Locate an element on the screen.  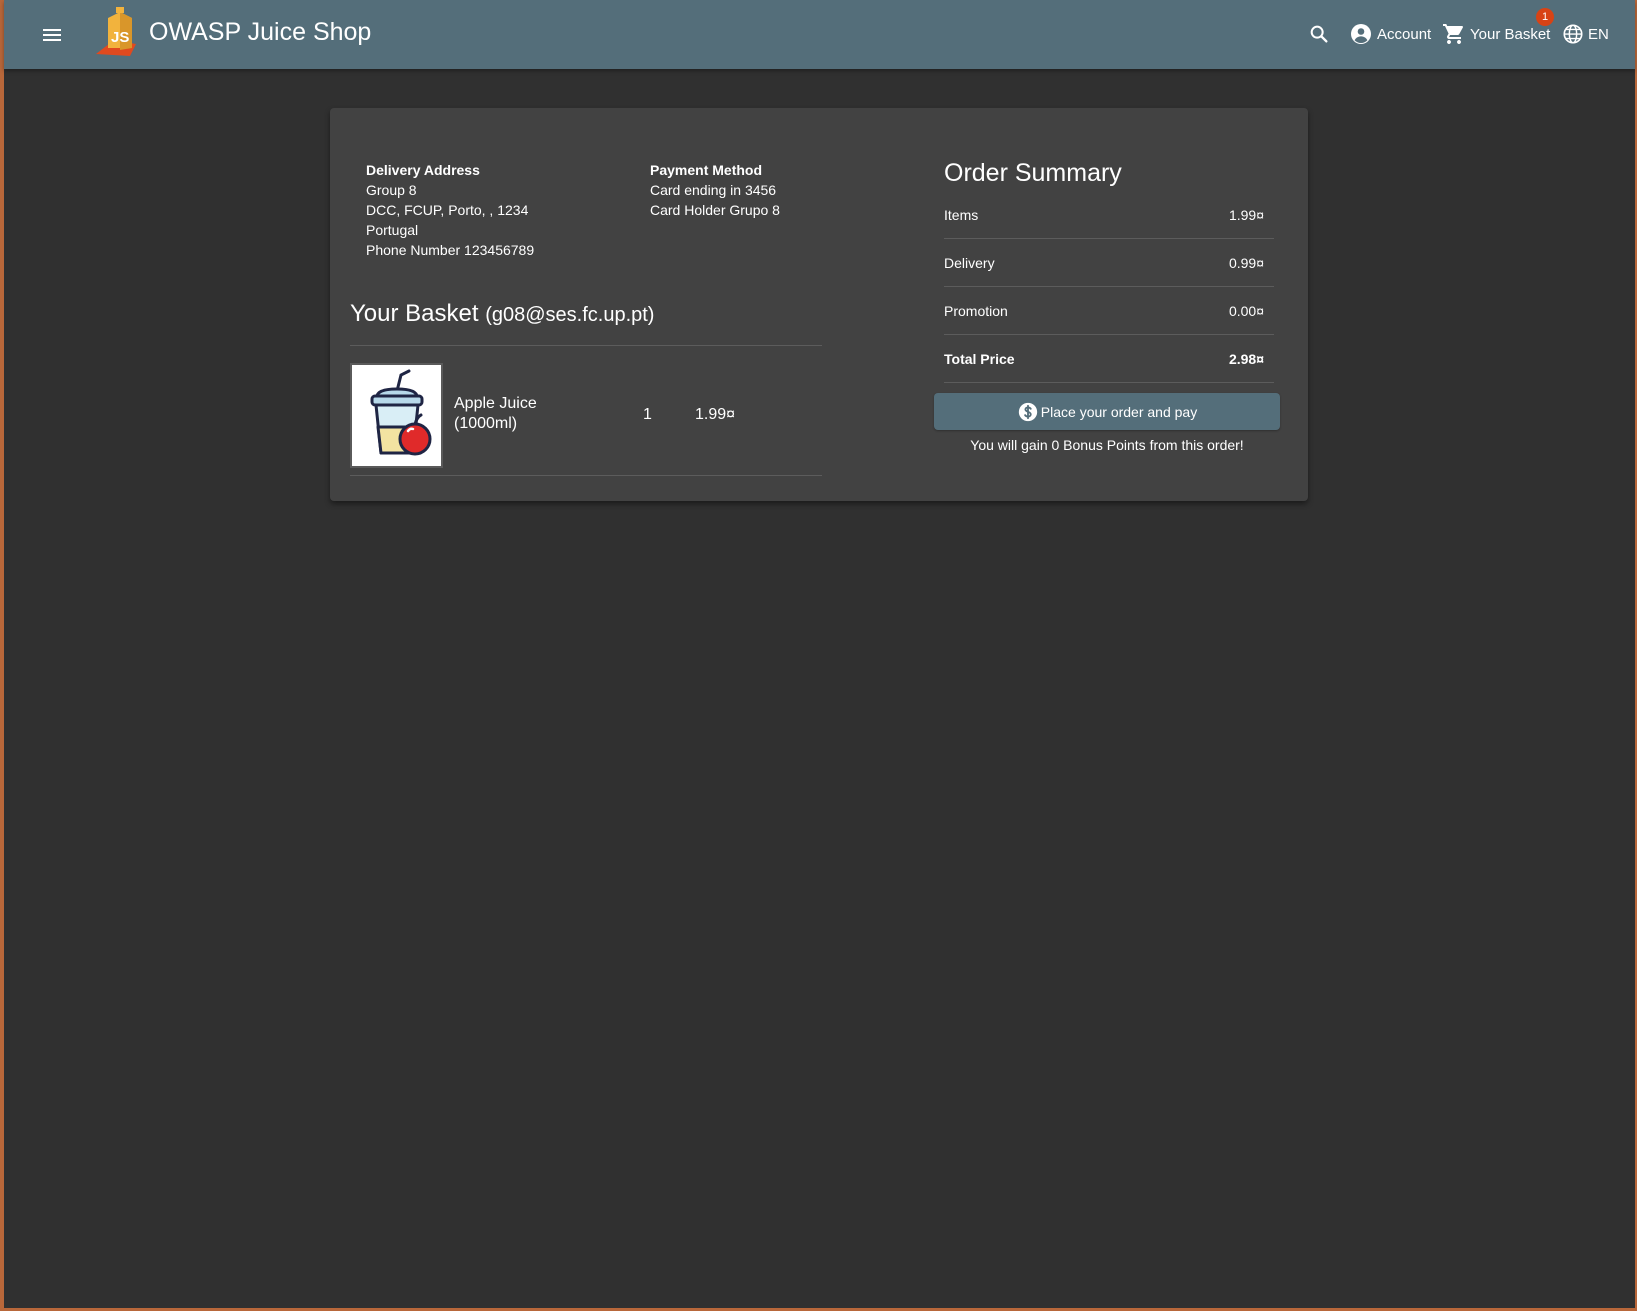
delivery-country: Portugal is located at coordinates (392, 230).